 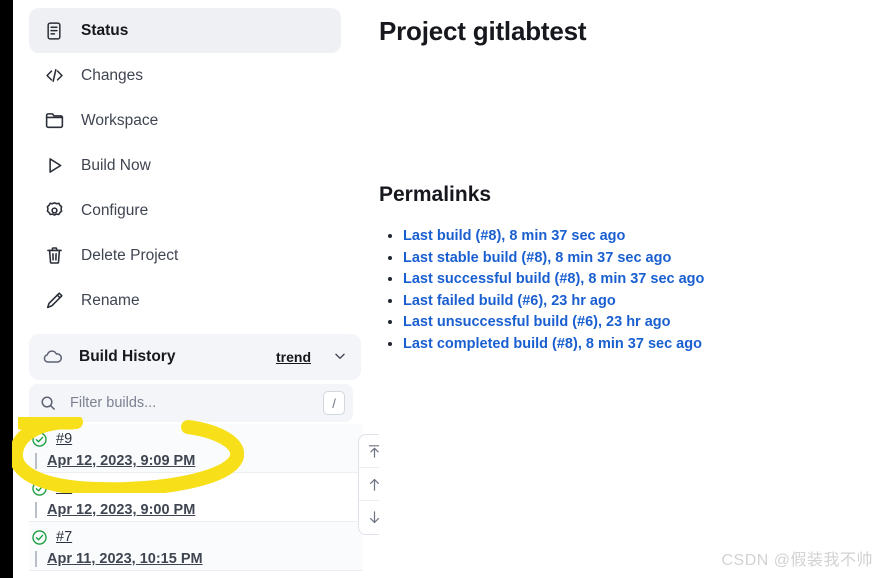 I want to click on folder-icon, so click(x=54, y=121).